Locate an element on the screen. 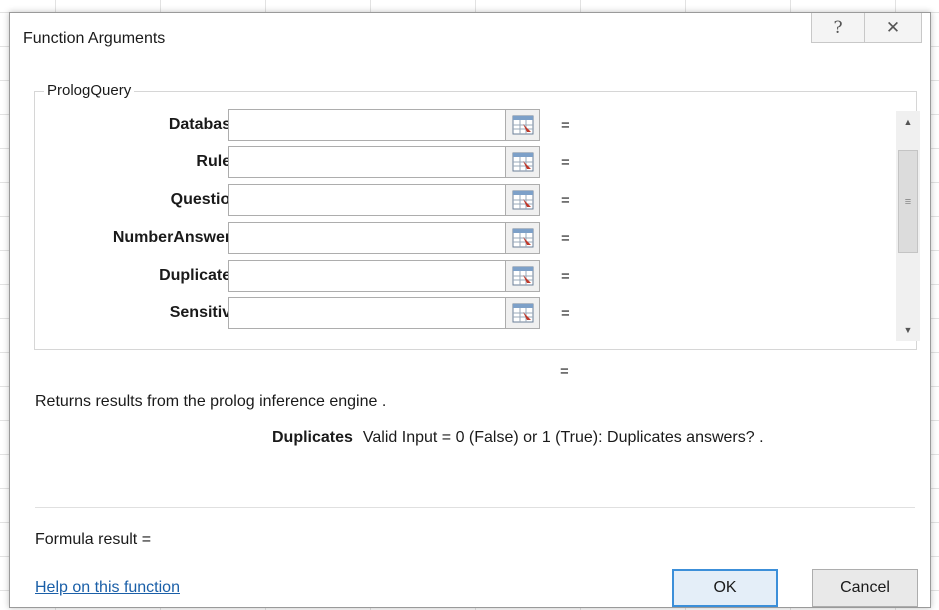 The height and width of the screenshot is (610, 939). database-ref-button is located at coordinates (523, 125).